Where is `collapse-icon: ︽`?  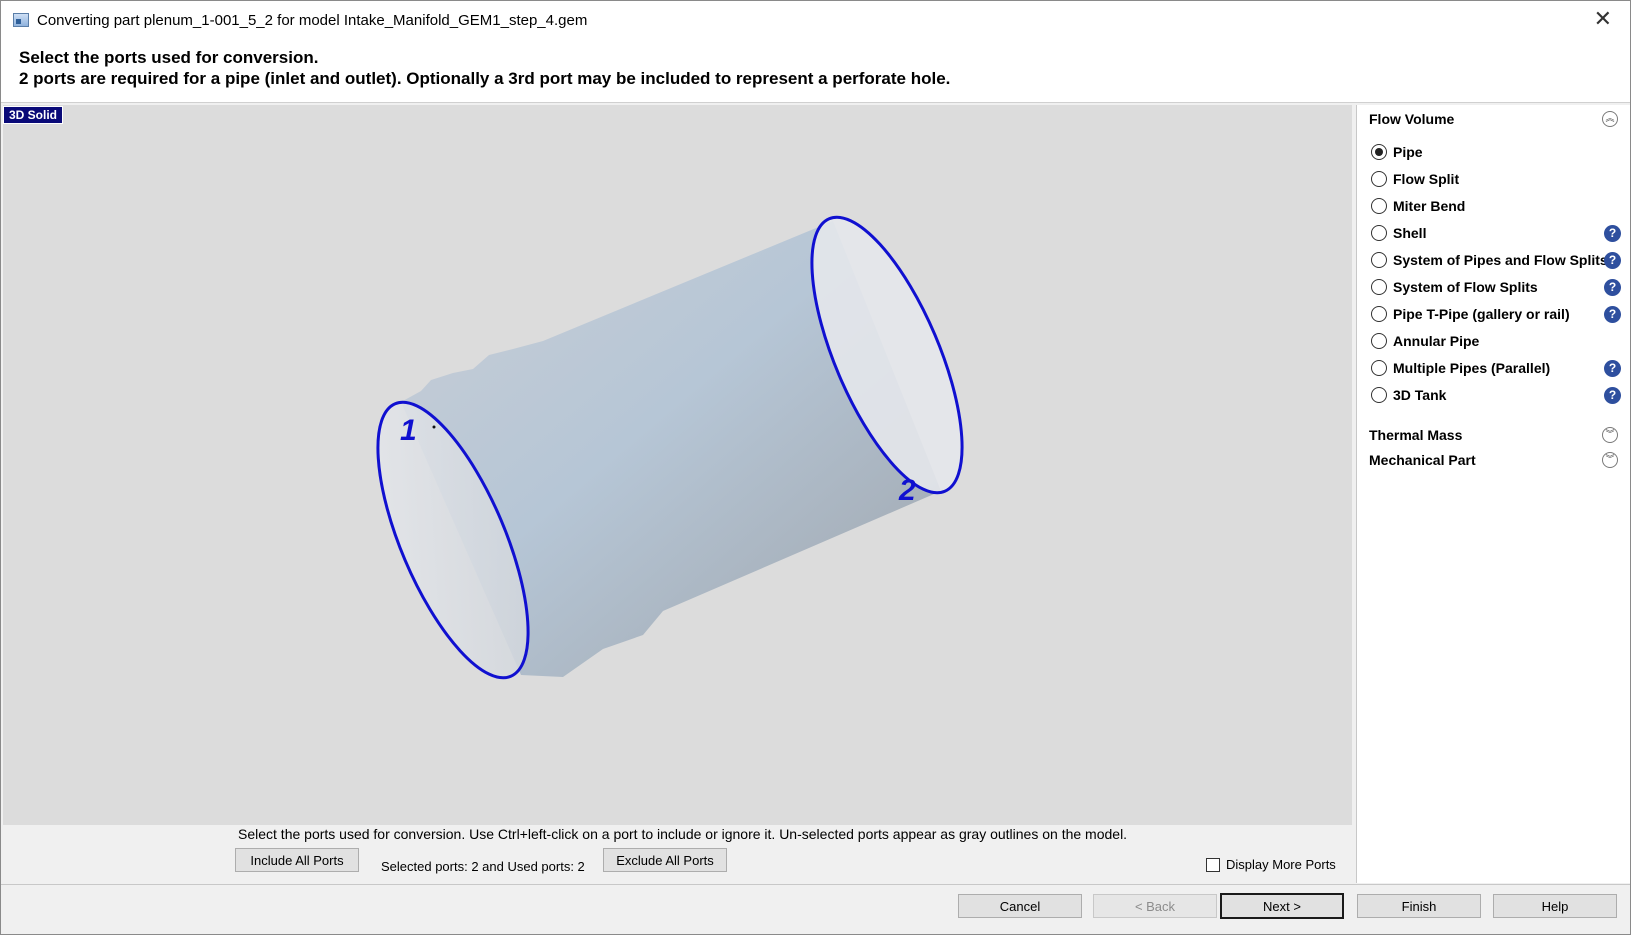
collapse-icon: ︽ is located at coordinates (1610, 119).